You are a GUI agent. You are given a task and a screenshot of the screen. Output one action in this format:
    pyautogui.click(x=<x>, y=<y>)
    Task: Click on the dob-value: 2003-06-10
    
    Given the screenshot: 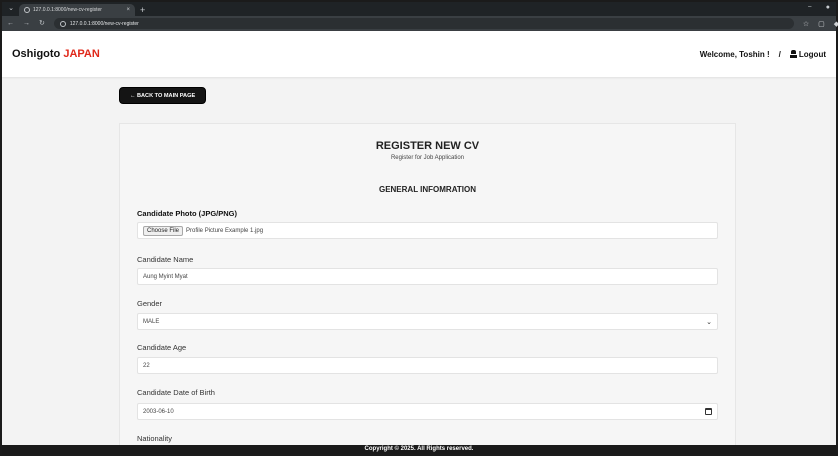 What is the action you would take?
    pyautogui.click(x=158, y=411)
    